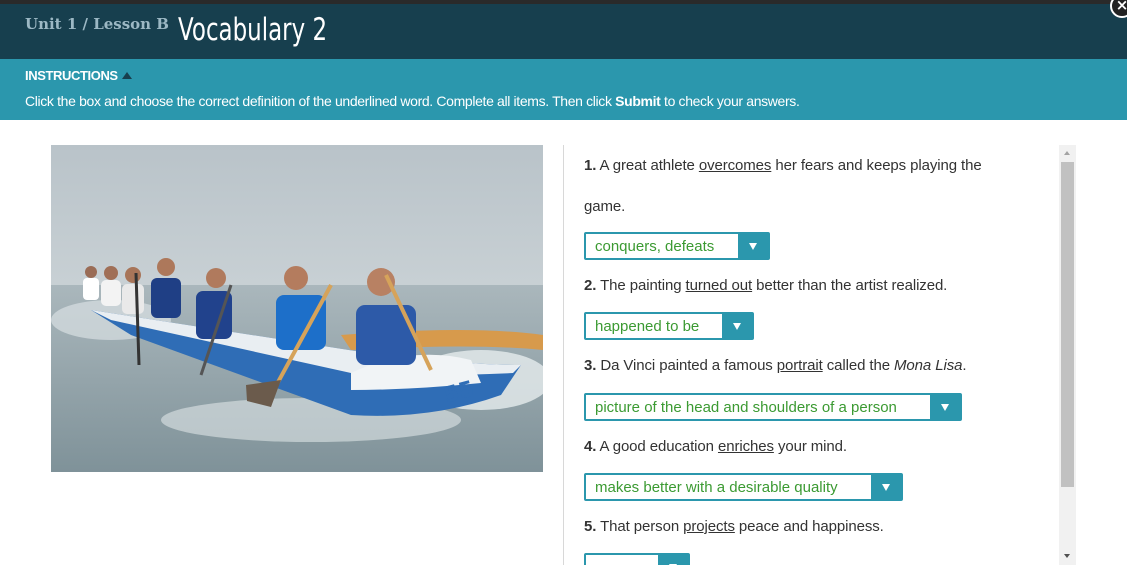  Describe the element at coordinates (590, 285) in the screenshot. I see `question-number: 2.` at that location.